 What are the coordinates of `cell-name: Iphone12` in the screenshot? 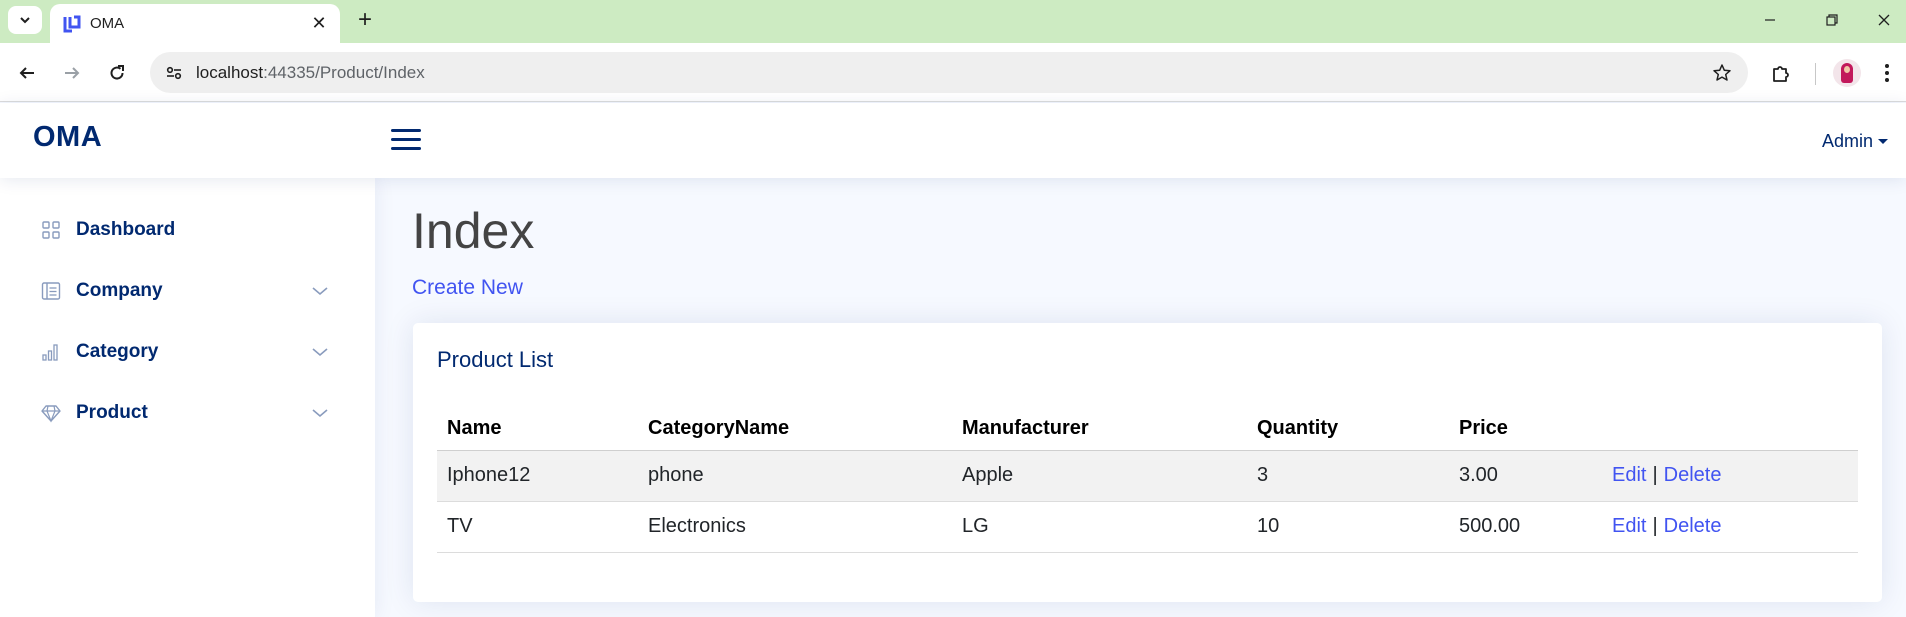 It's located at (537, 476).